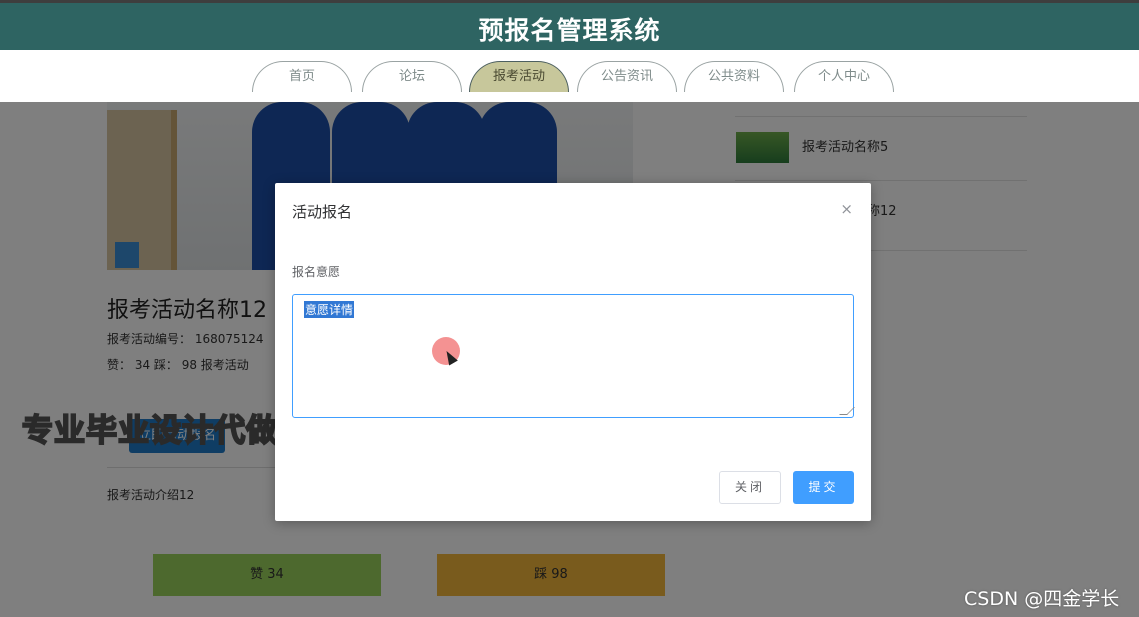 The image size is (1139, 617). I want to click on tab-forum: 论坛, so click(412, 76).